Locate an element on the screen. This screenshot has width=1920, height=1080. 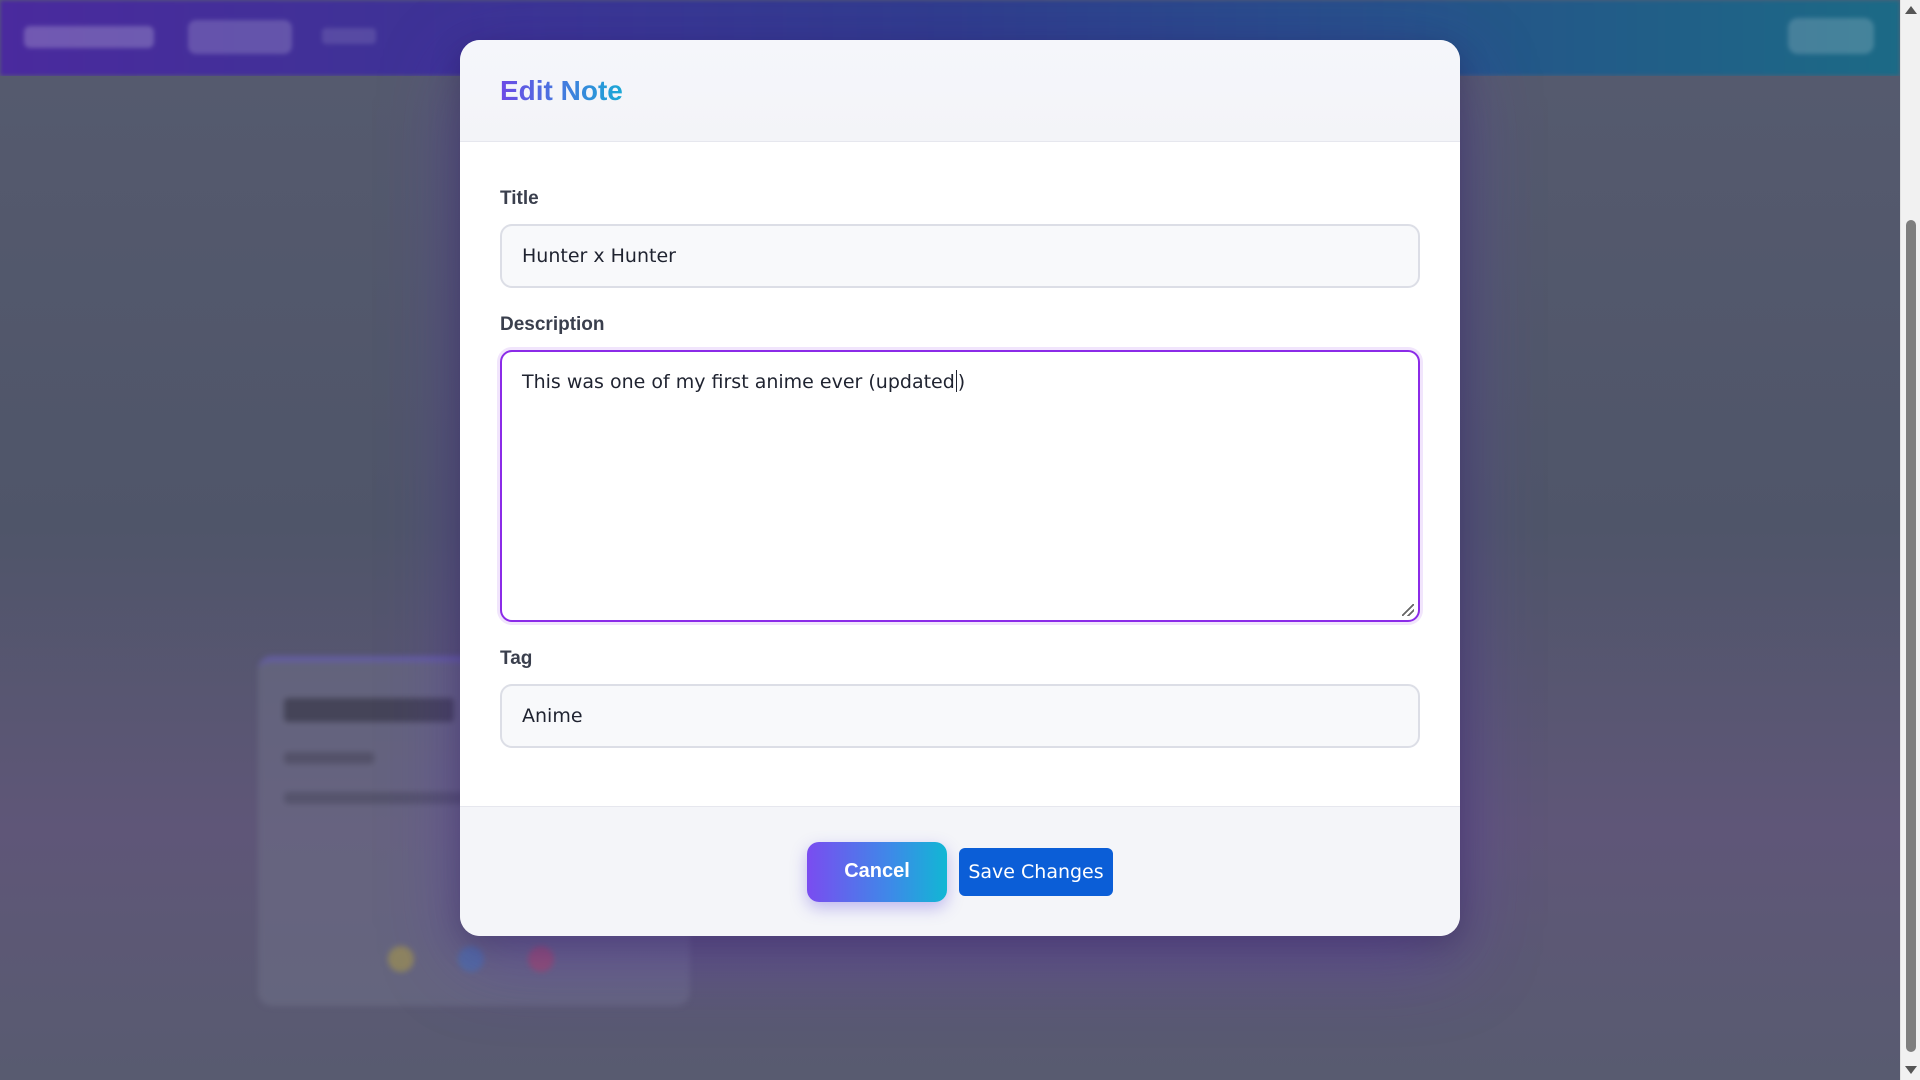
resize-handle-icon is located at coordinates (1408, 610).